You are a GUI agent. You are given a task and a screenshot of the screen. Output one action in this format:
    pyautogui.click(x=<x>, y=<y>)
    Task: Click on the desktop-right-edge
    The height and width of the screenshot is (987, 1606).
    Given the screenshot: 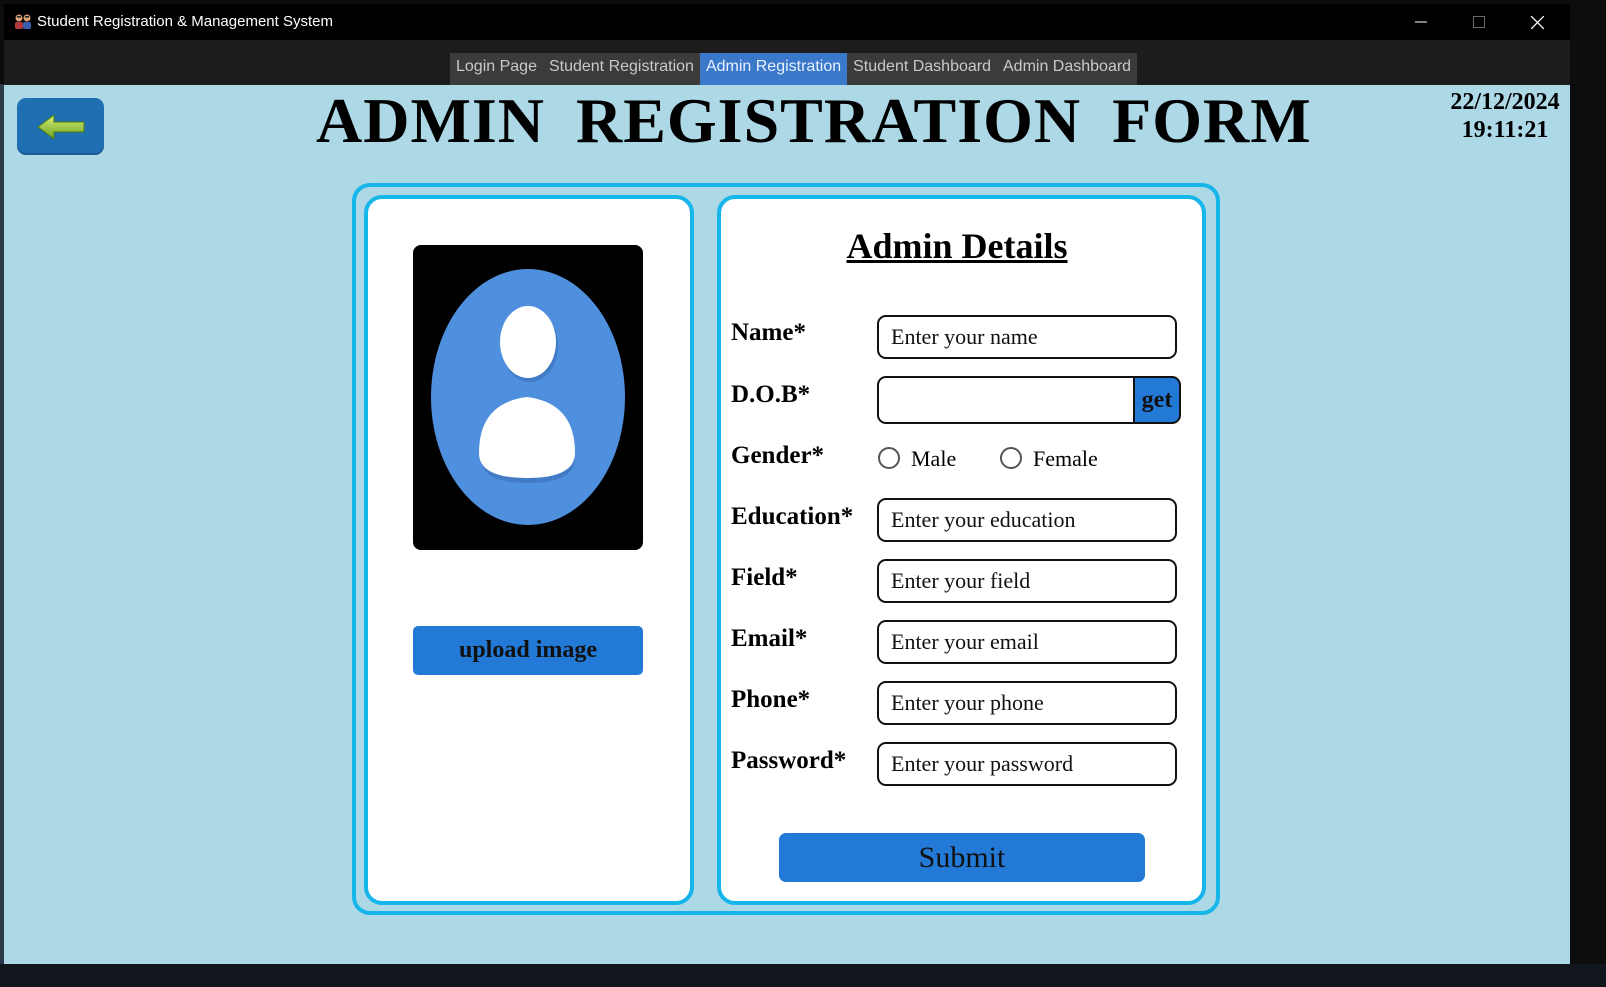 What is the action you would take?
    pyautogui.click(x=1588, y=493)
    